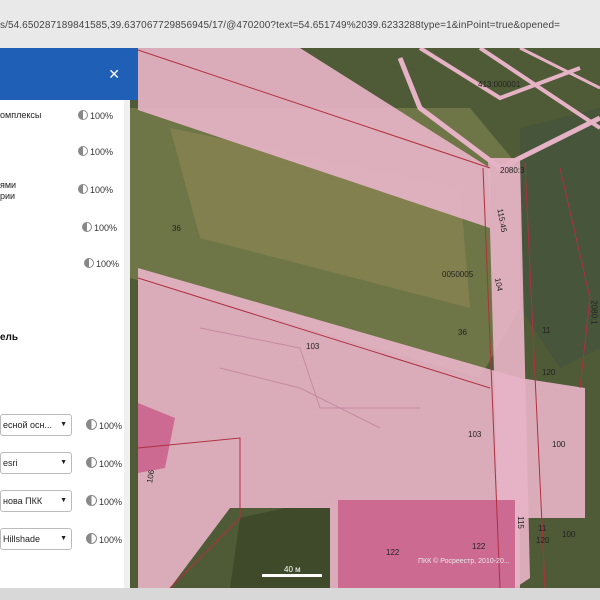  I want to click on layer-label: ями рии, so click(8, 190).